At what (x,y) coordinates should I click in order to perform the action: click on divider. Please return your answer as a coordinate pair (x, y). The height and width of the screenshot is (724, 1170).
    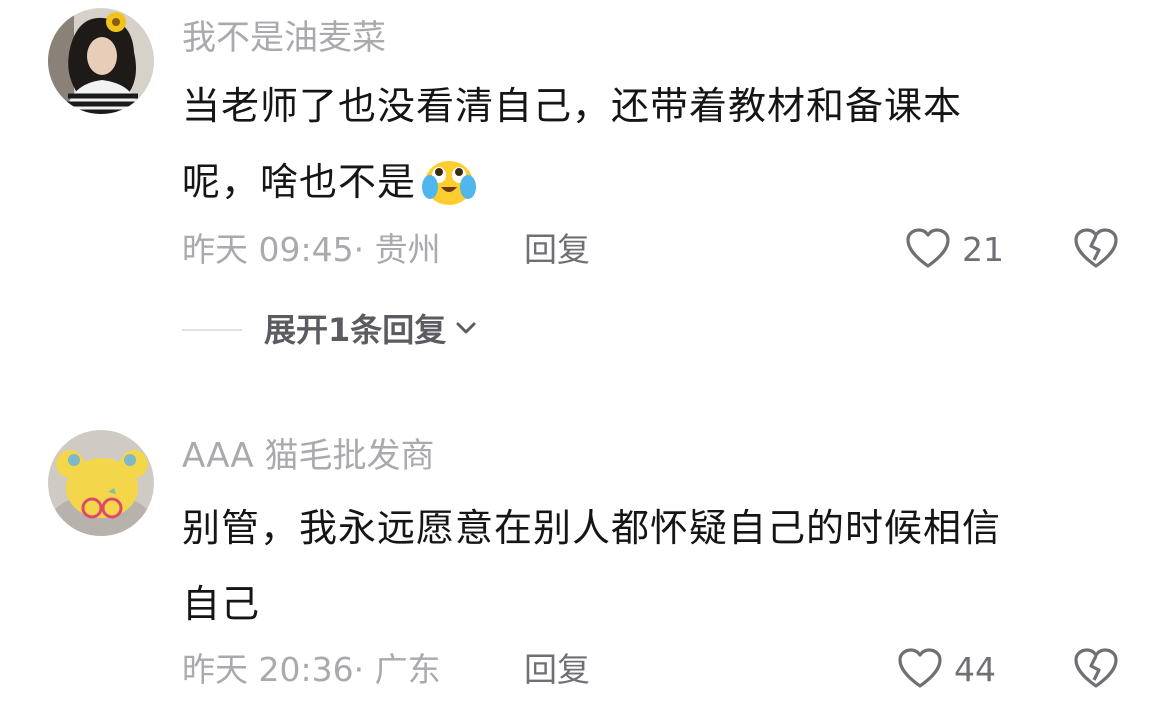
    Looking at the image, I should click on (212, 330).